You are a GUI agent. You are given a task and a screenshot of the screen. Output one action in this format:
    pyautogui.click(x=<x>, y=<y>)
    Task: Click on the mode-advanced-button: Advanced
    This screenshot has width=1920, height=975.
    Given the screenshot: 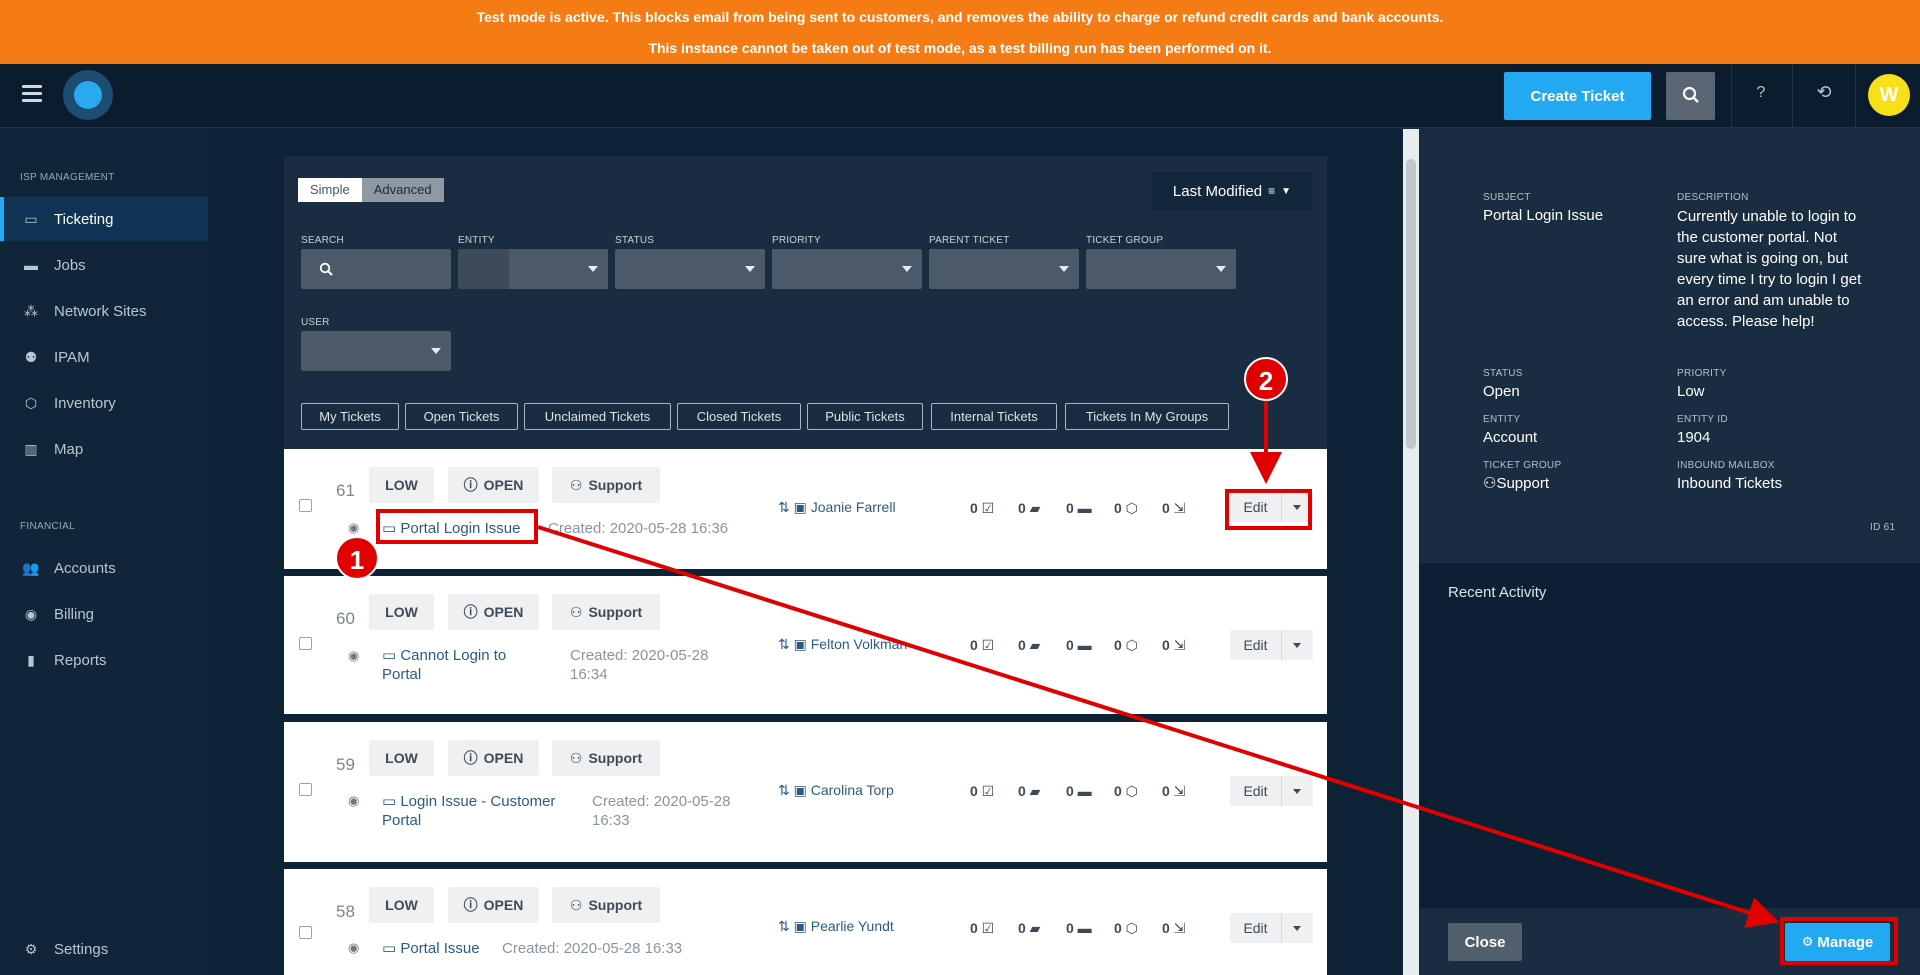 What is the action you would take?
    pyautogui.click(x=402, y=190)
    